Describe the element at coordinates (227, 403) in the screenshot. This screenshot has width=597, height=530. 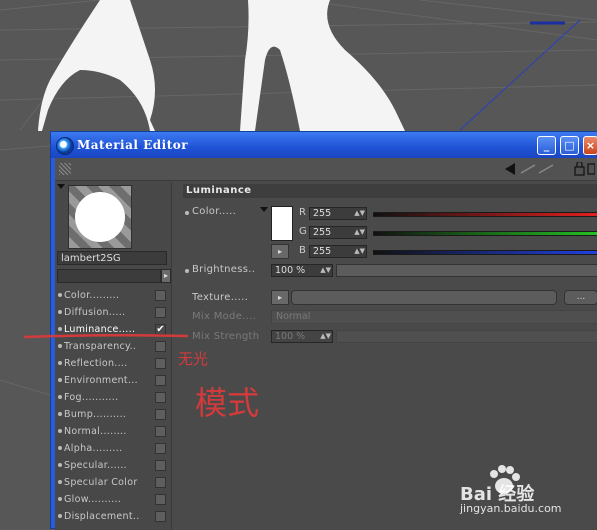
I see `annotation-large: 模式` at that location.